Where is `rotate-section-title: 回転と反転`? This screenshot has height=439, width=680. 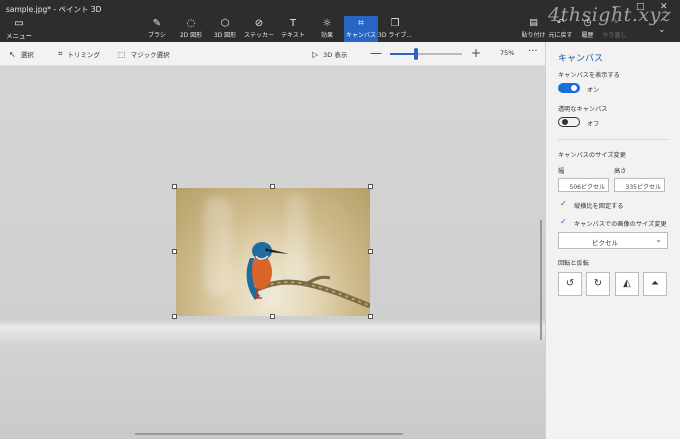 rotate-section-title: 回転と反転 is located at coordinates (573, 263).